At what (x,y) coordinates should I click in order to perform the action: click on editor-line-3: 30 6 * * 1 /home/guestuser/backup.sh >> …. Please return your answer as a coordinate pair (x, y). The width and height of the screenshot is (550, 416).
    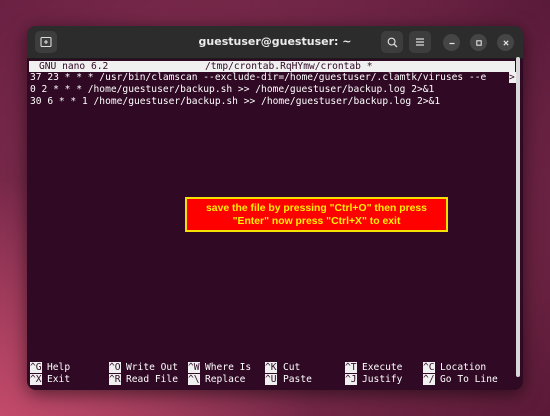
    Looking at the image, I should click on (235, 102).